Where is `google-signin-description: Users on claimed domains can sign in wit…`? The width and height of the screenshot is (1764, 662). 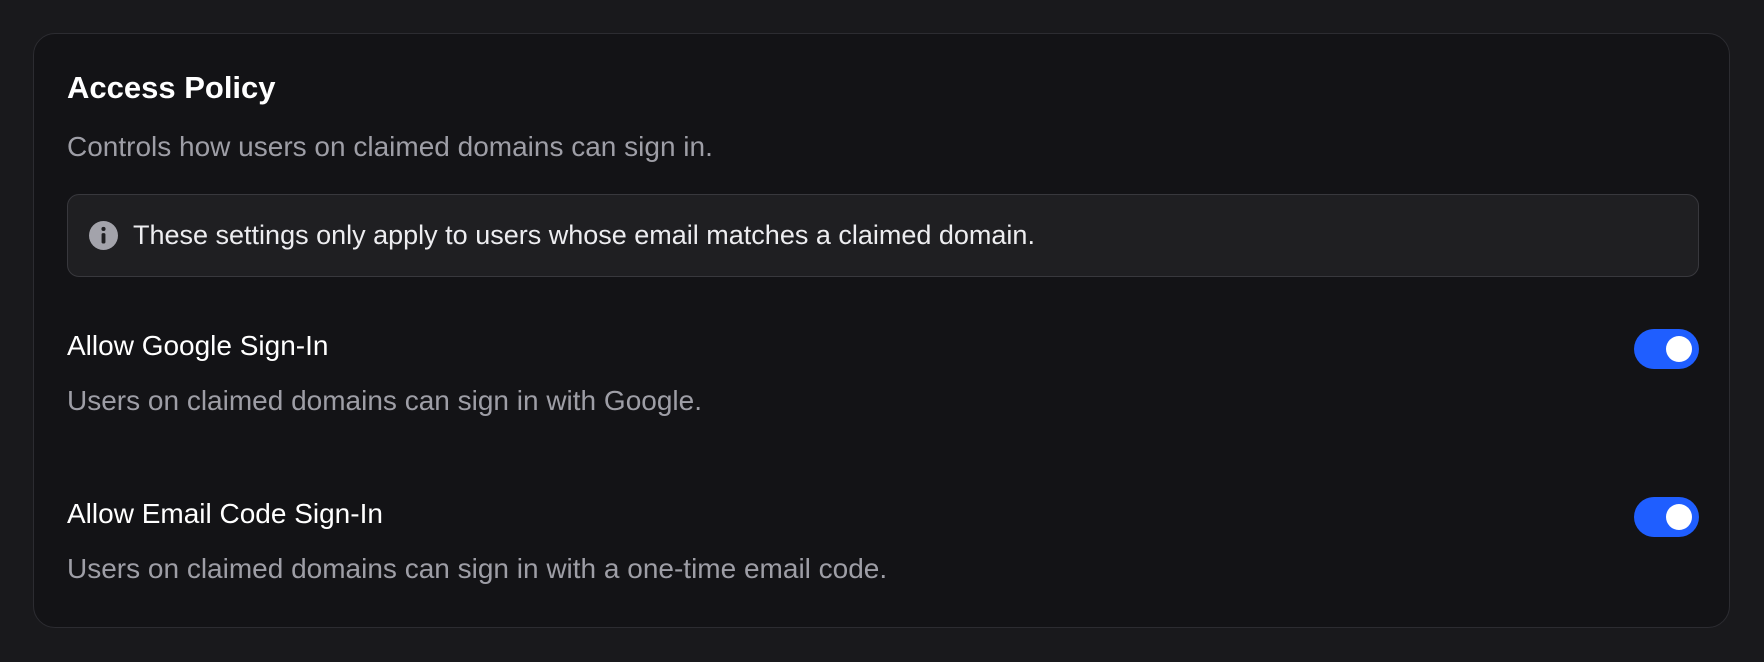 google-signin-description: Users on claimed domains can sign in wit… is located at coordinates (384, 400).